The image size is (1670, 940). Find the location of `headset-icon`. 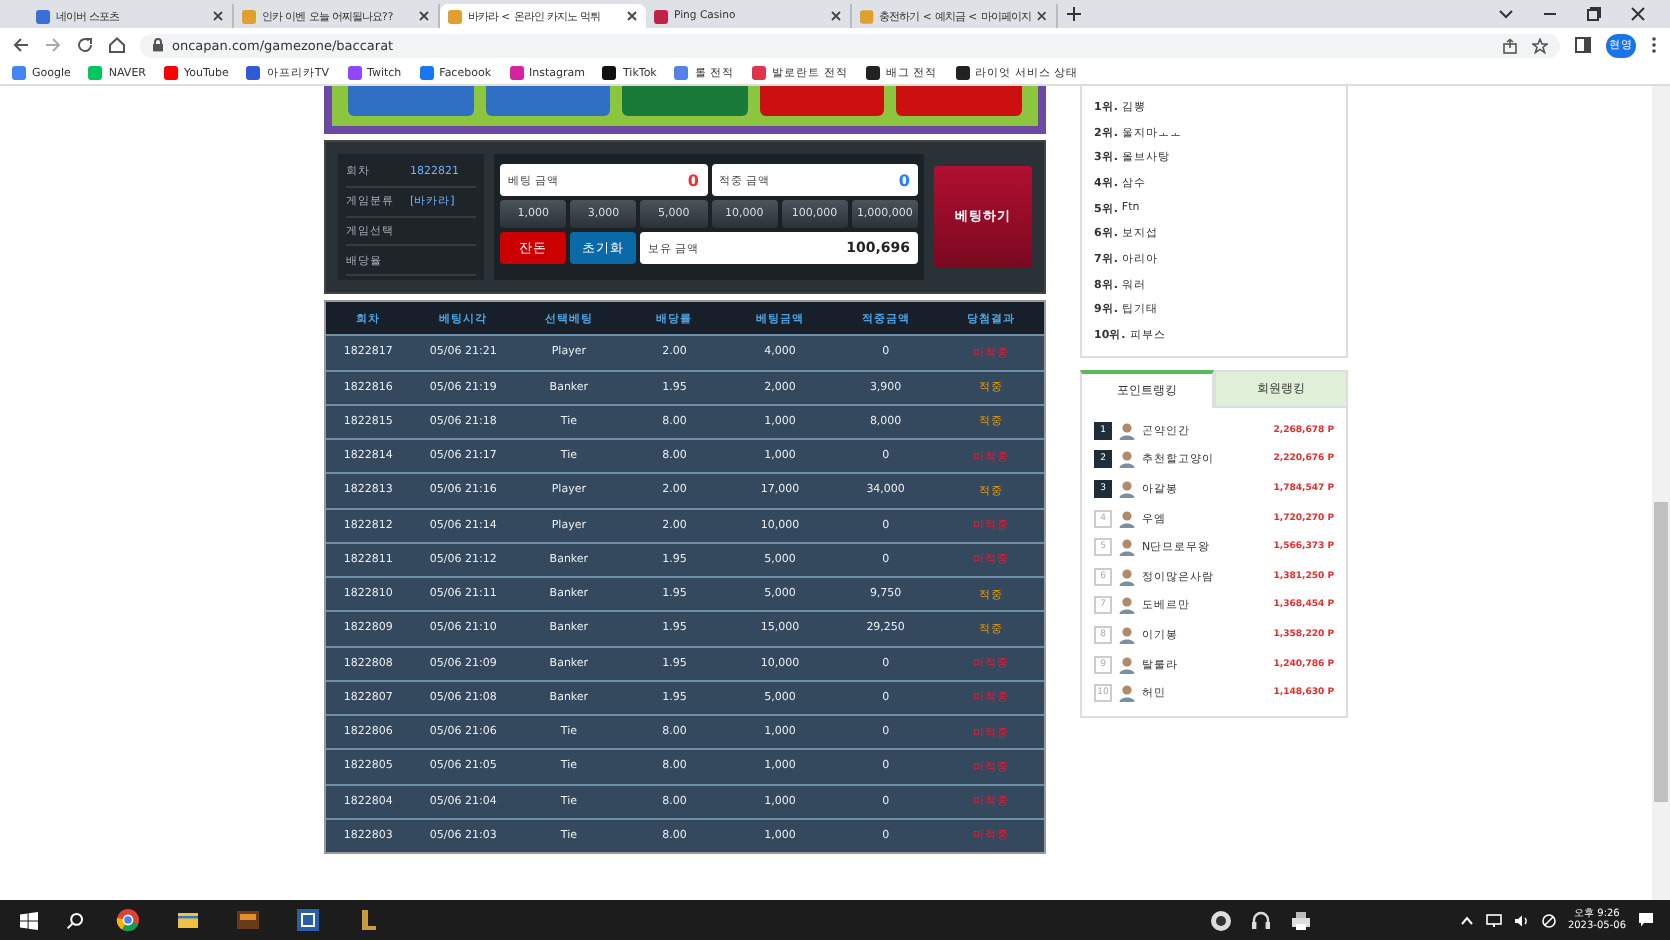

headset-icon is located at coordinates (1260, 920).